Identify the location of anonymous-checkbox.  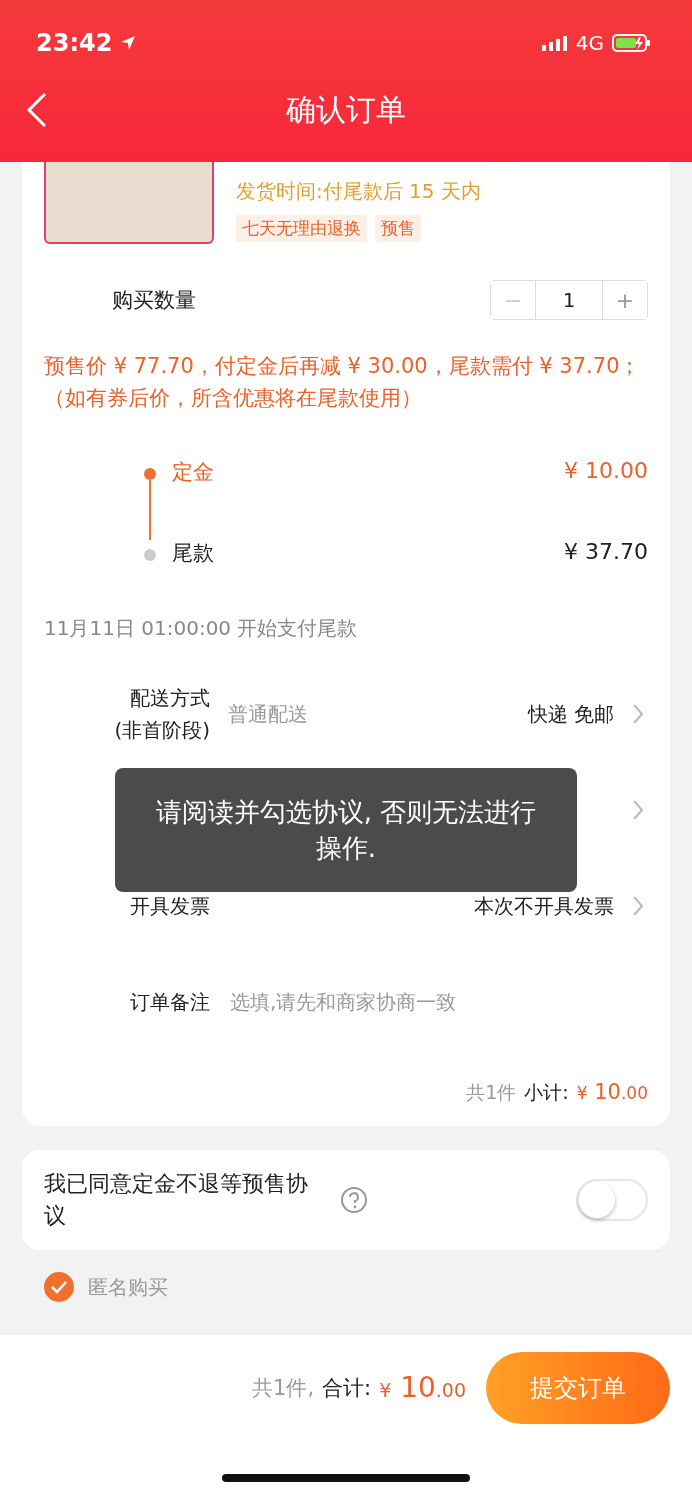
(59, 1287).